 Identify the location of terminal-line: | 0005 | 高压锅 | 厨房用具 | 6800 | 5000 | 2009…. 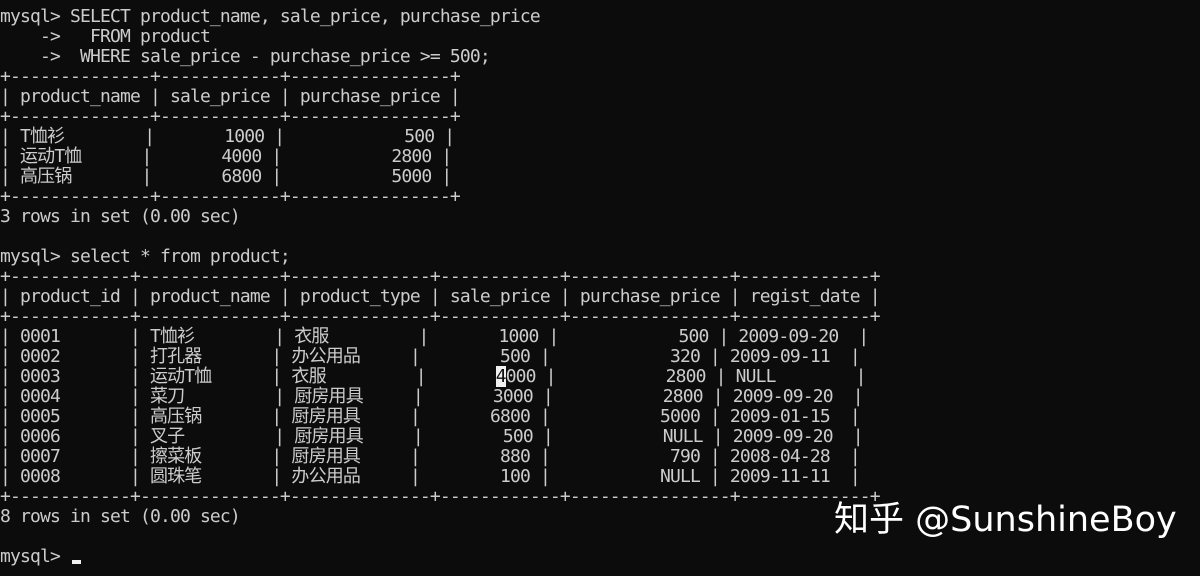
(430, 416).